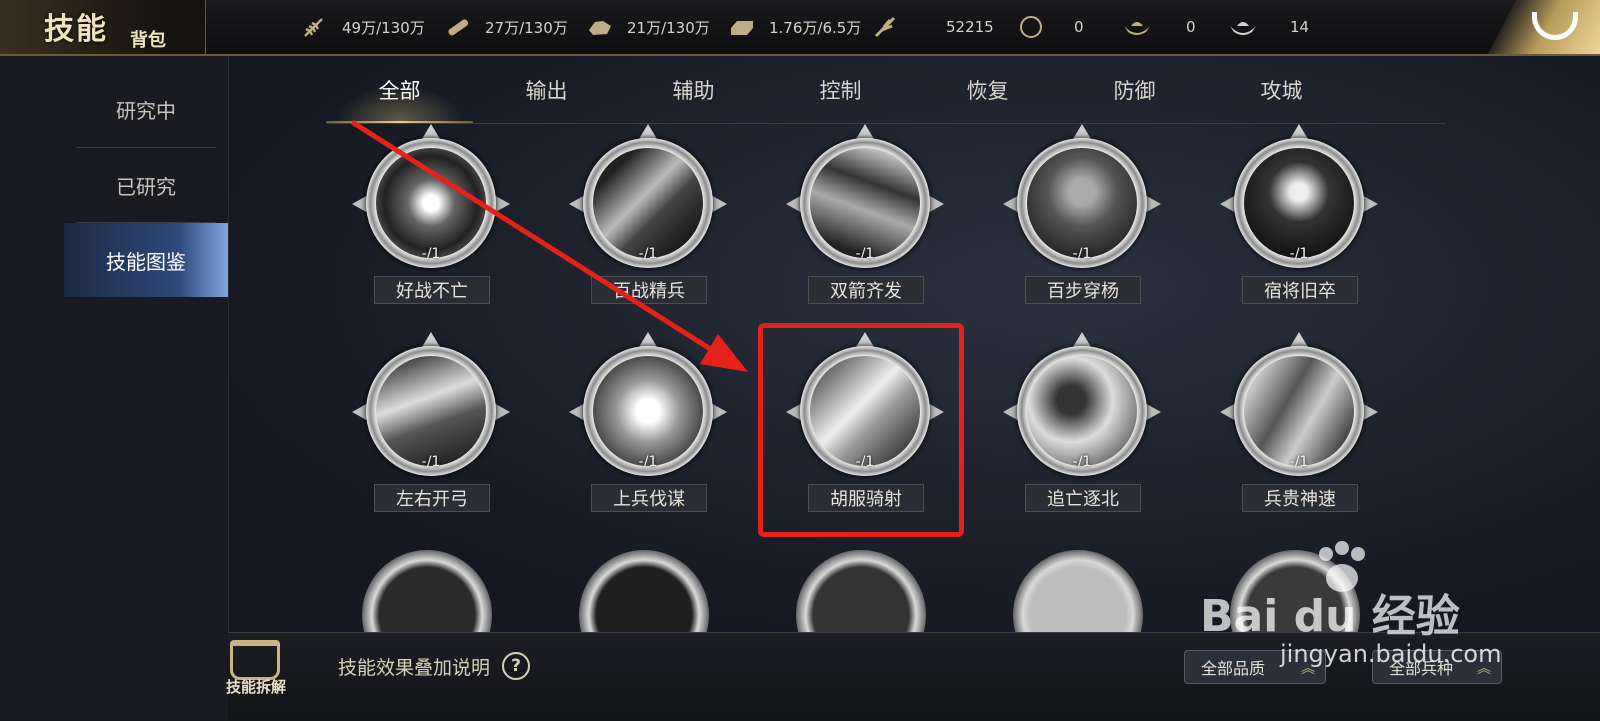 The image size is (1600, 721). I want to click on basket-icon, so click(255, 660).